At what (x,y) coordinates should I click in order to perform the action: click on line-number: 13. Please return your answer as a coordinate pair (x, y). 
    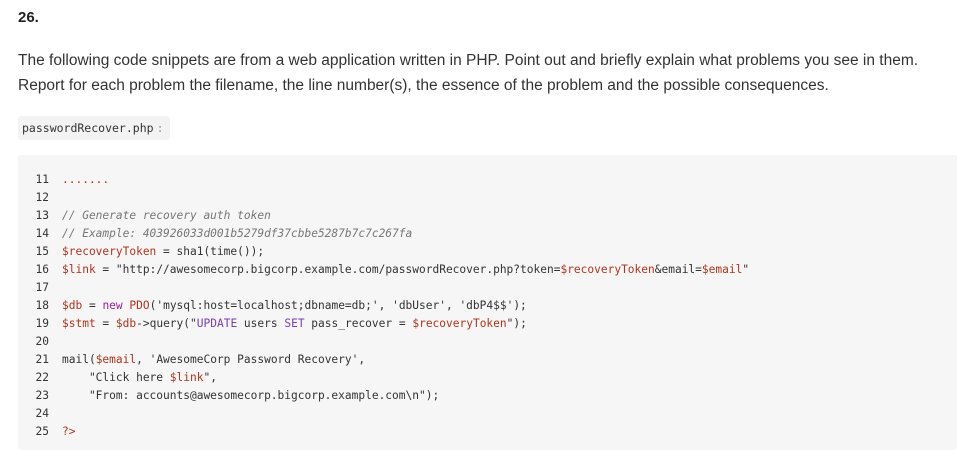
    Looking at the image, I should click on (42, 215).